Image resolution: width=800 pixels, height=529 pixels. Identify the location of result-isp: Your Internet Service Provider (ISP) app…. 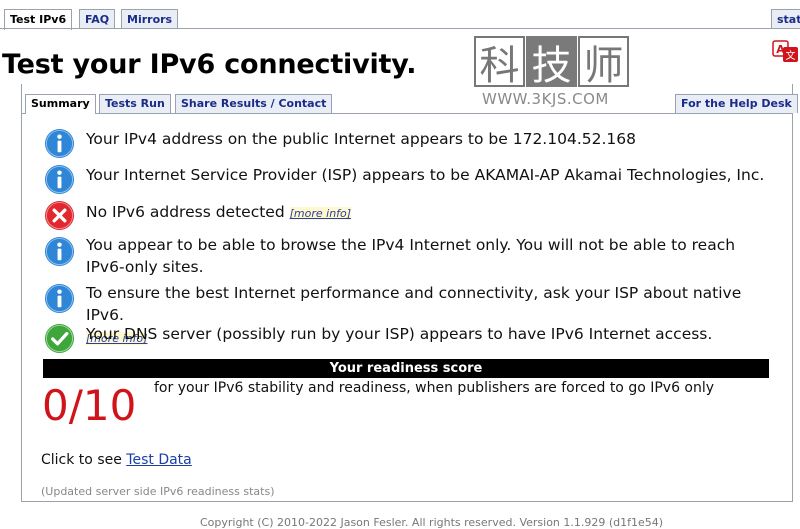
(425, 175).